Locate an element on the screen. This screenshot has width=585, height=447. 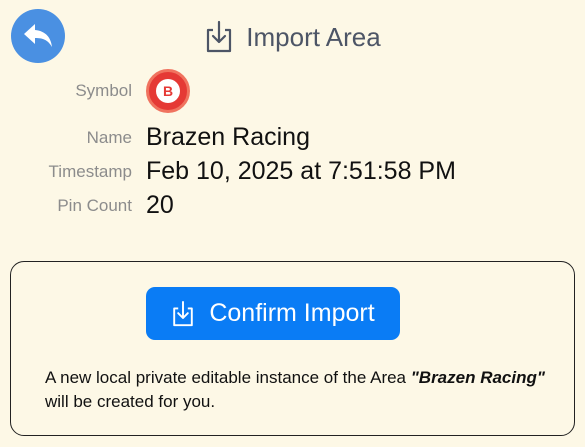
note-suffix: will be created for you. is located at coordinates (130, 401).